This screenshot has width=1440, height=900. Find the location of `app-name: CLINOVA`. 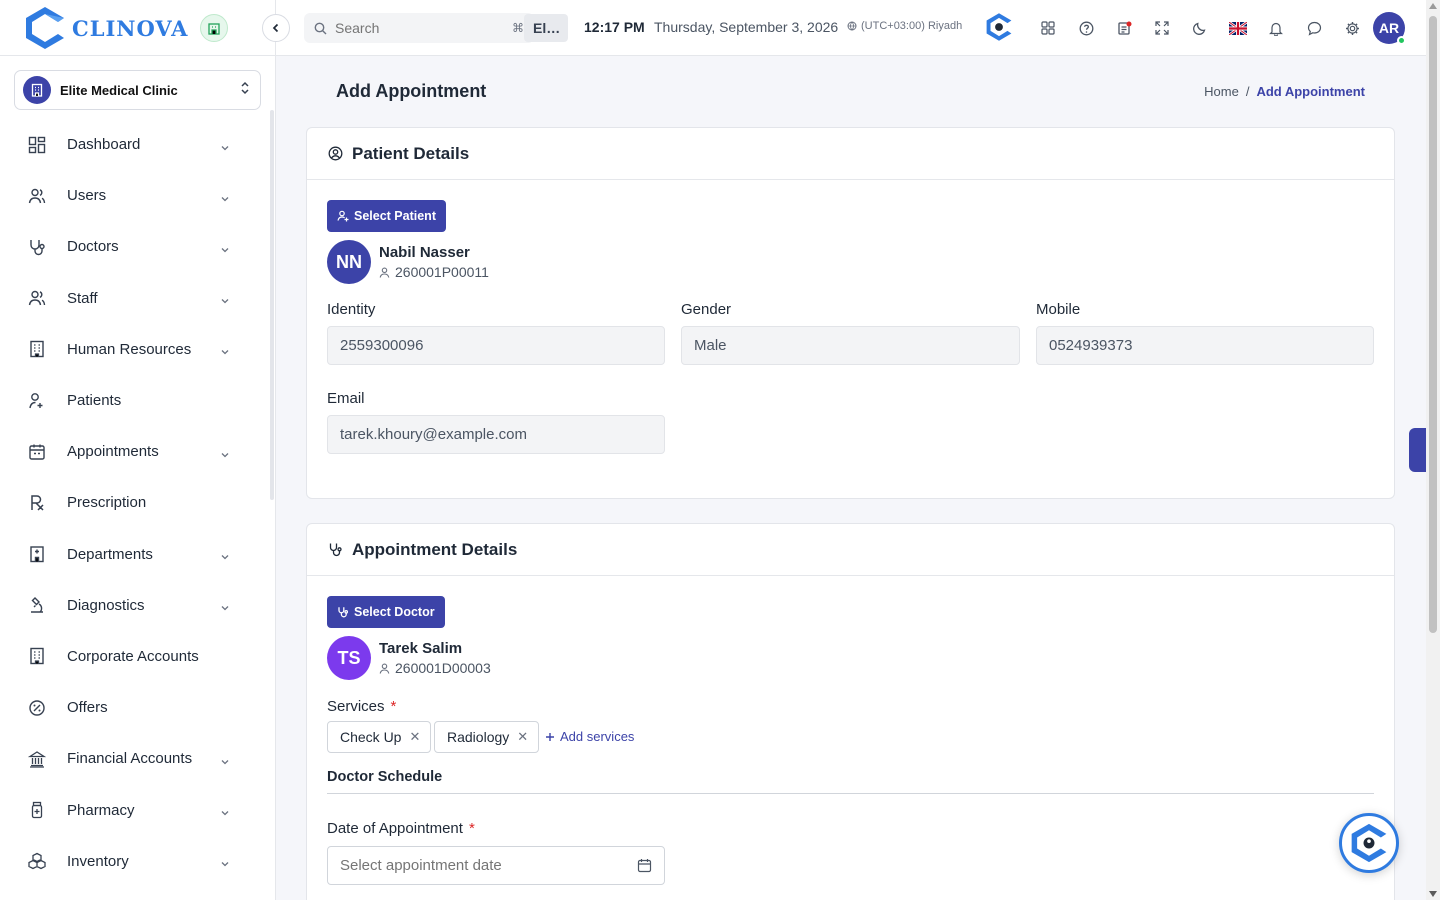

app-name: CLINOVA is located at coordinates (130, 28).